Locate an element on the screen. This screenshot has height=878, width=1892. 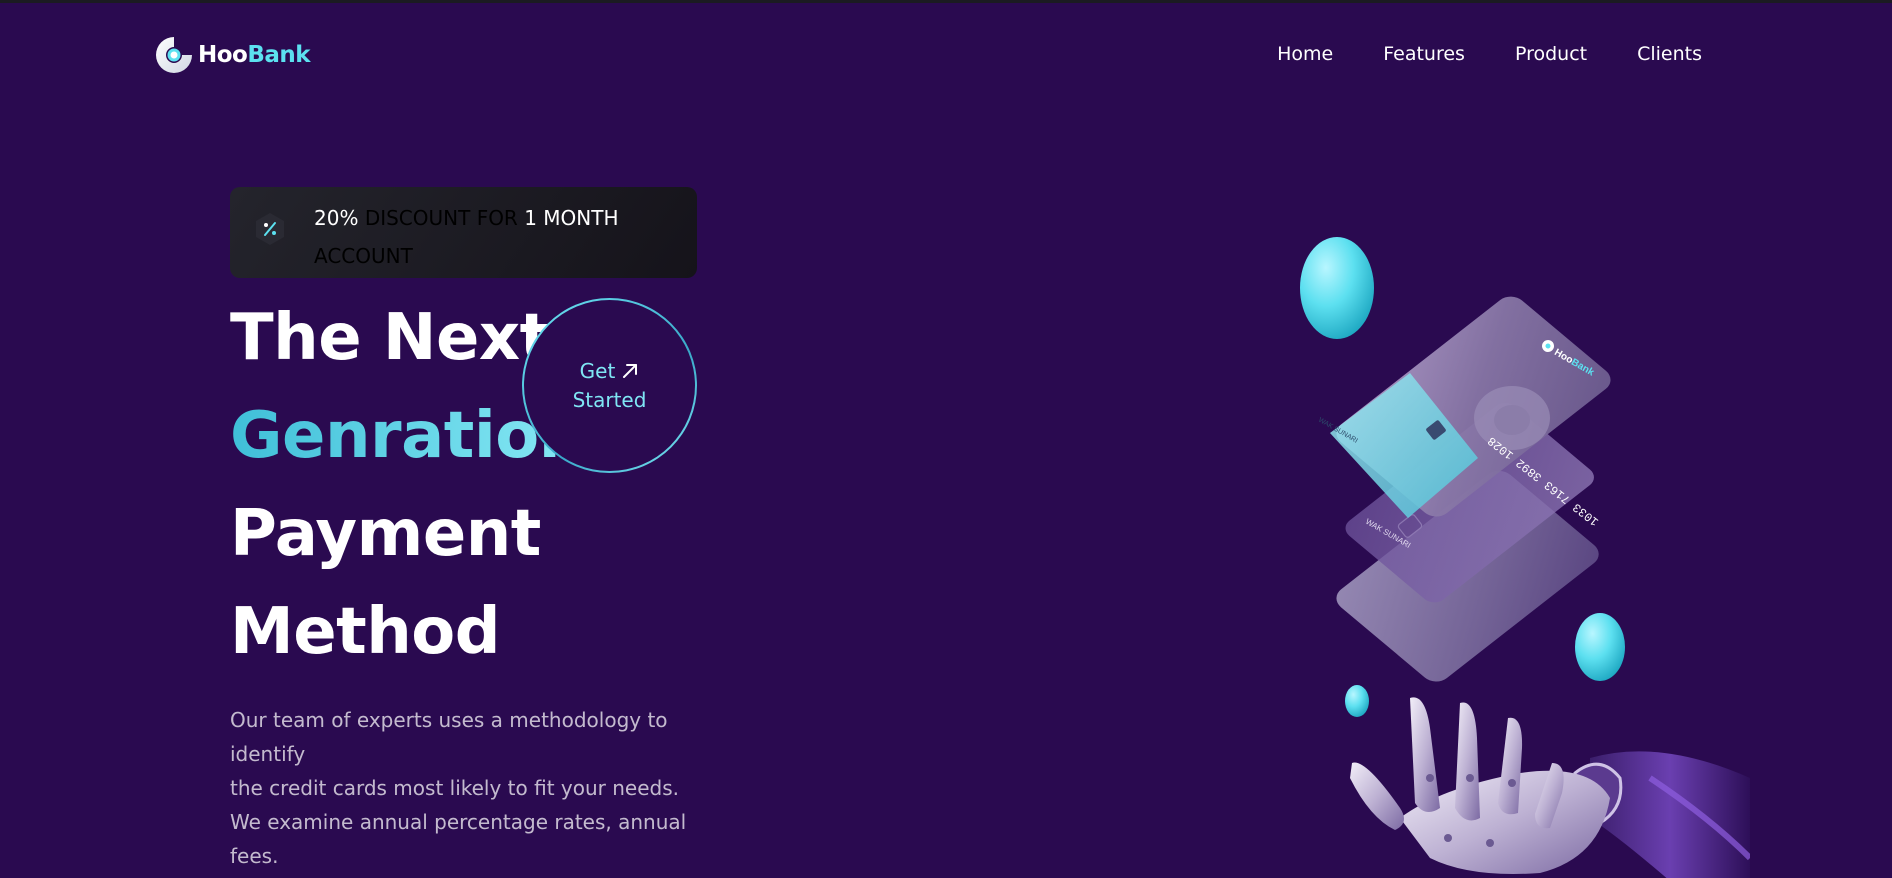
get-started-inner: Get Started is located at coordinates (609, 385).